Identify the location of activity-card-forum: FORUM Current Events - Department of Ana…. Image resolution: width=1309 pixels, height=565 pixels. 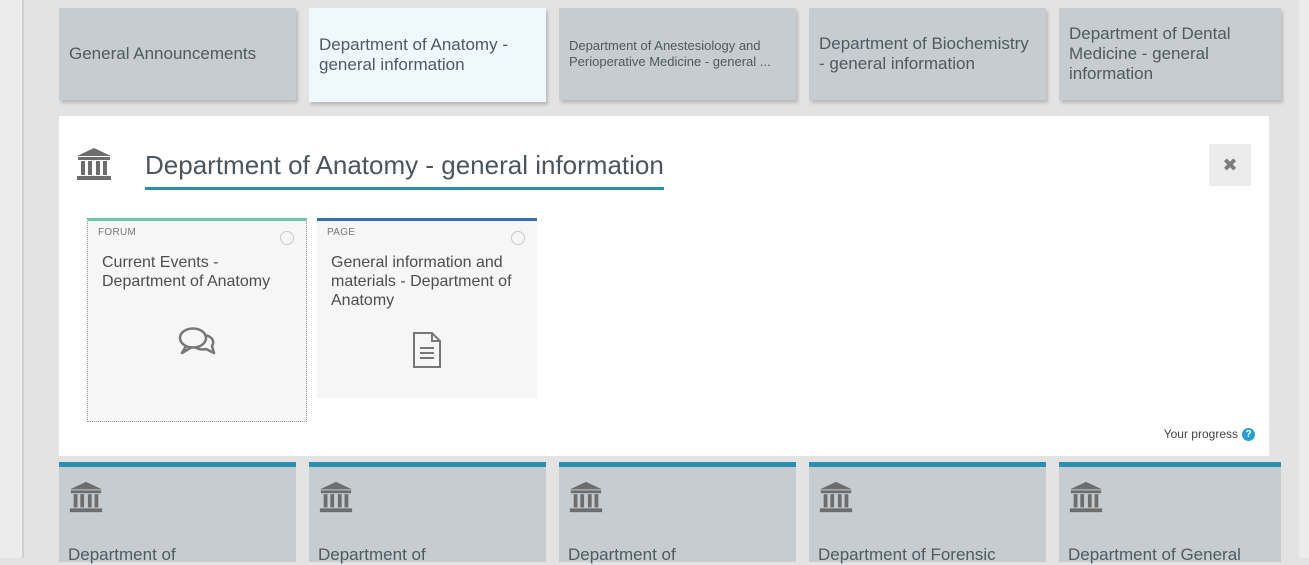
(197, 320).